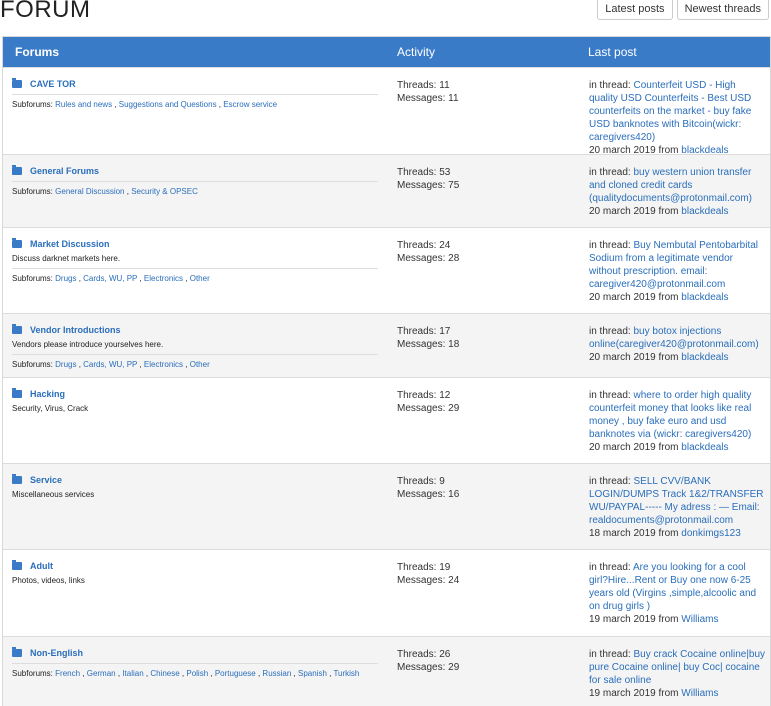 This screenshot has width=771, height=706. I want to click on activity-cell: Threads: 17 Messages: 18, so click(428, 338).